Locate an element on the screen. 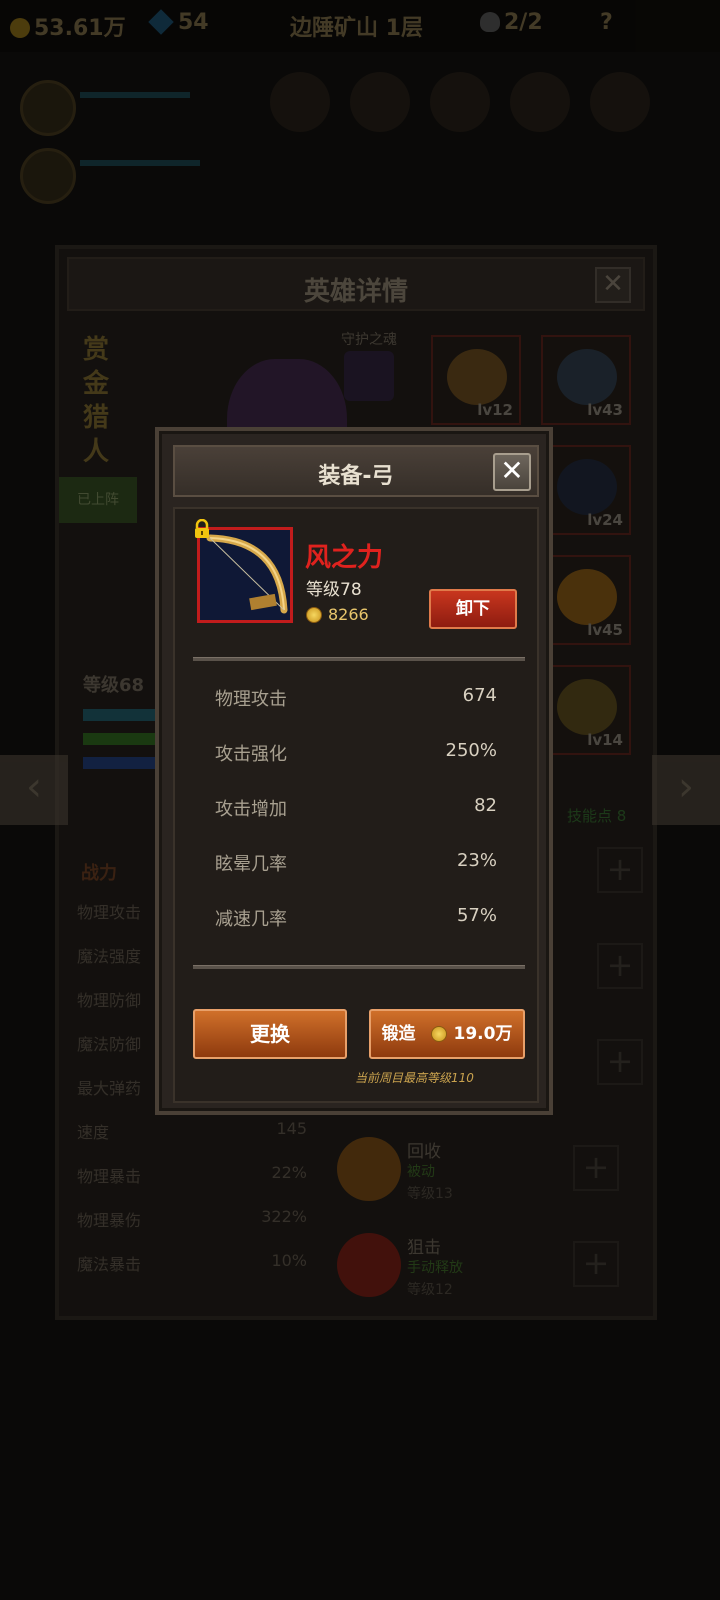 The width and height of the screenshot is (720, 1600). gem-display: 54 is located at coordinates (178, 22).